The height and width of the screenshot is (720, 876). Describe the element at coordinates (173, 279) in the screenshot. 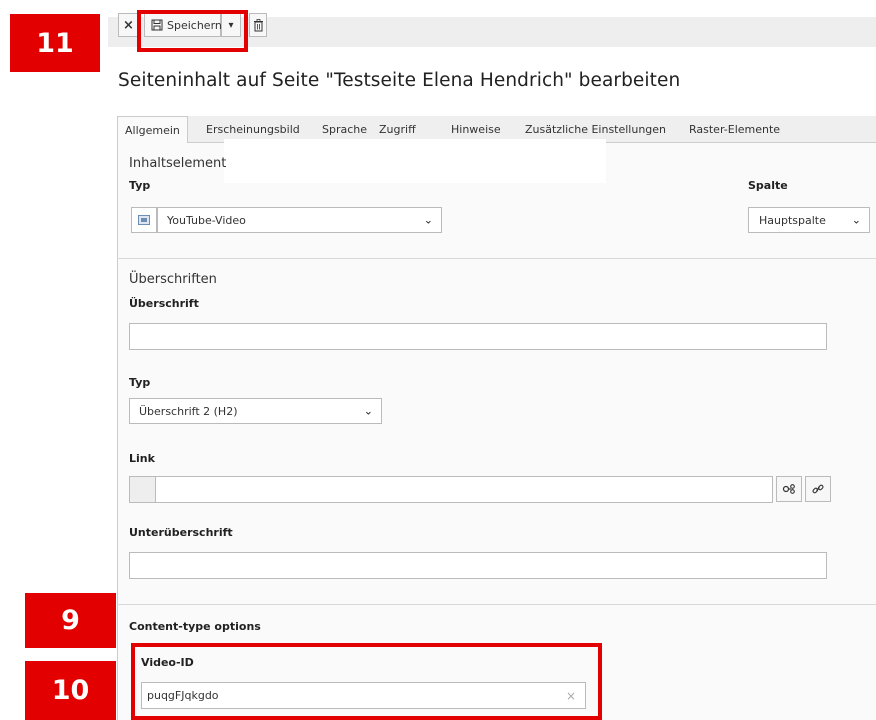

I see `section-title-headlines: Überschriften` at that location.